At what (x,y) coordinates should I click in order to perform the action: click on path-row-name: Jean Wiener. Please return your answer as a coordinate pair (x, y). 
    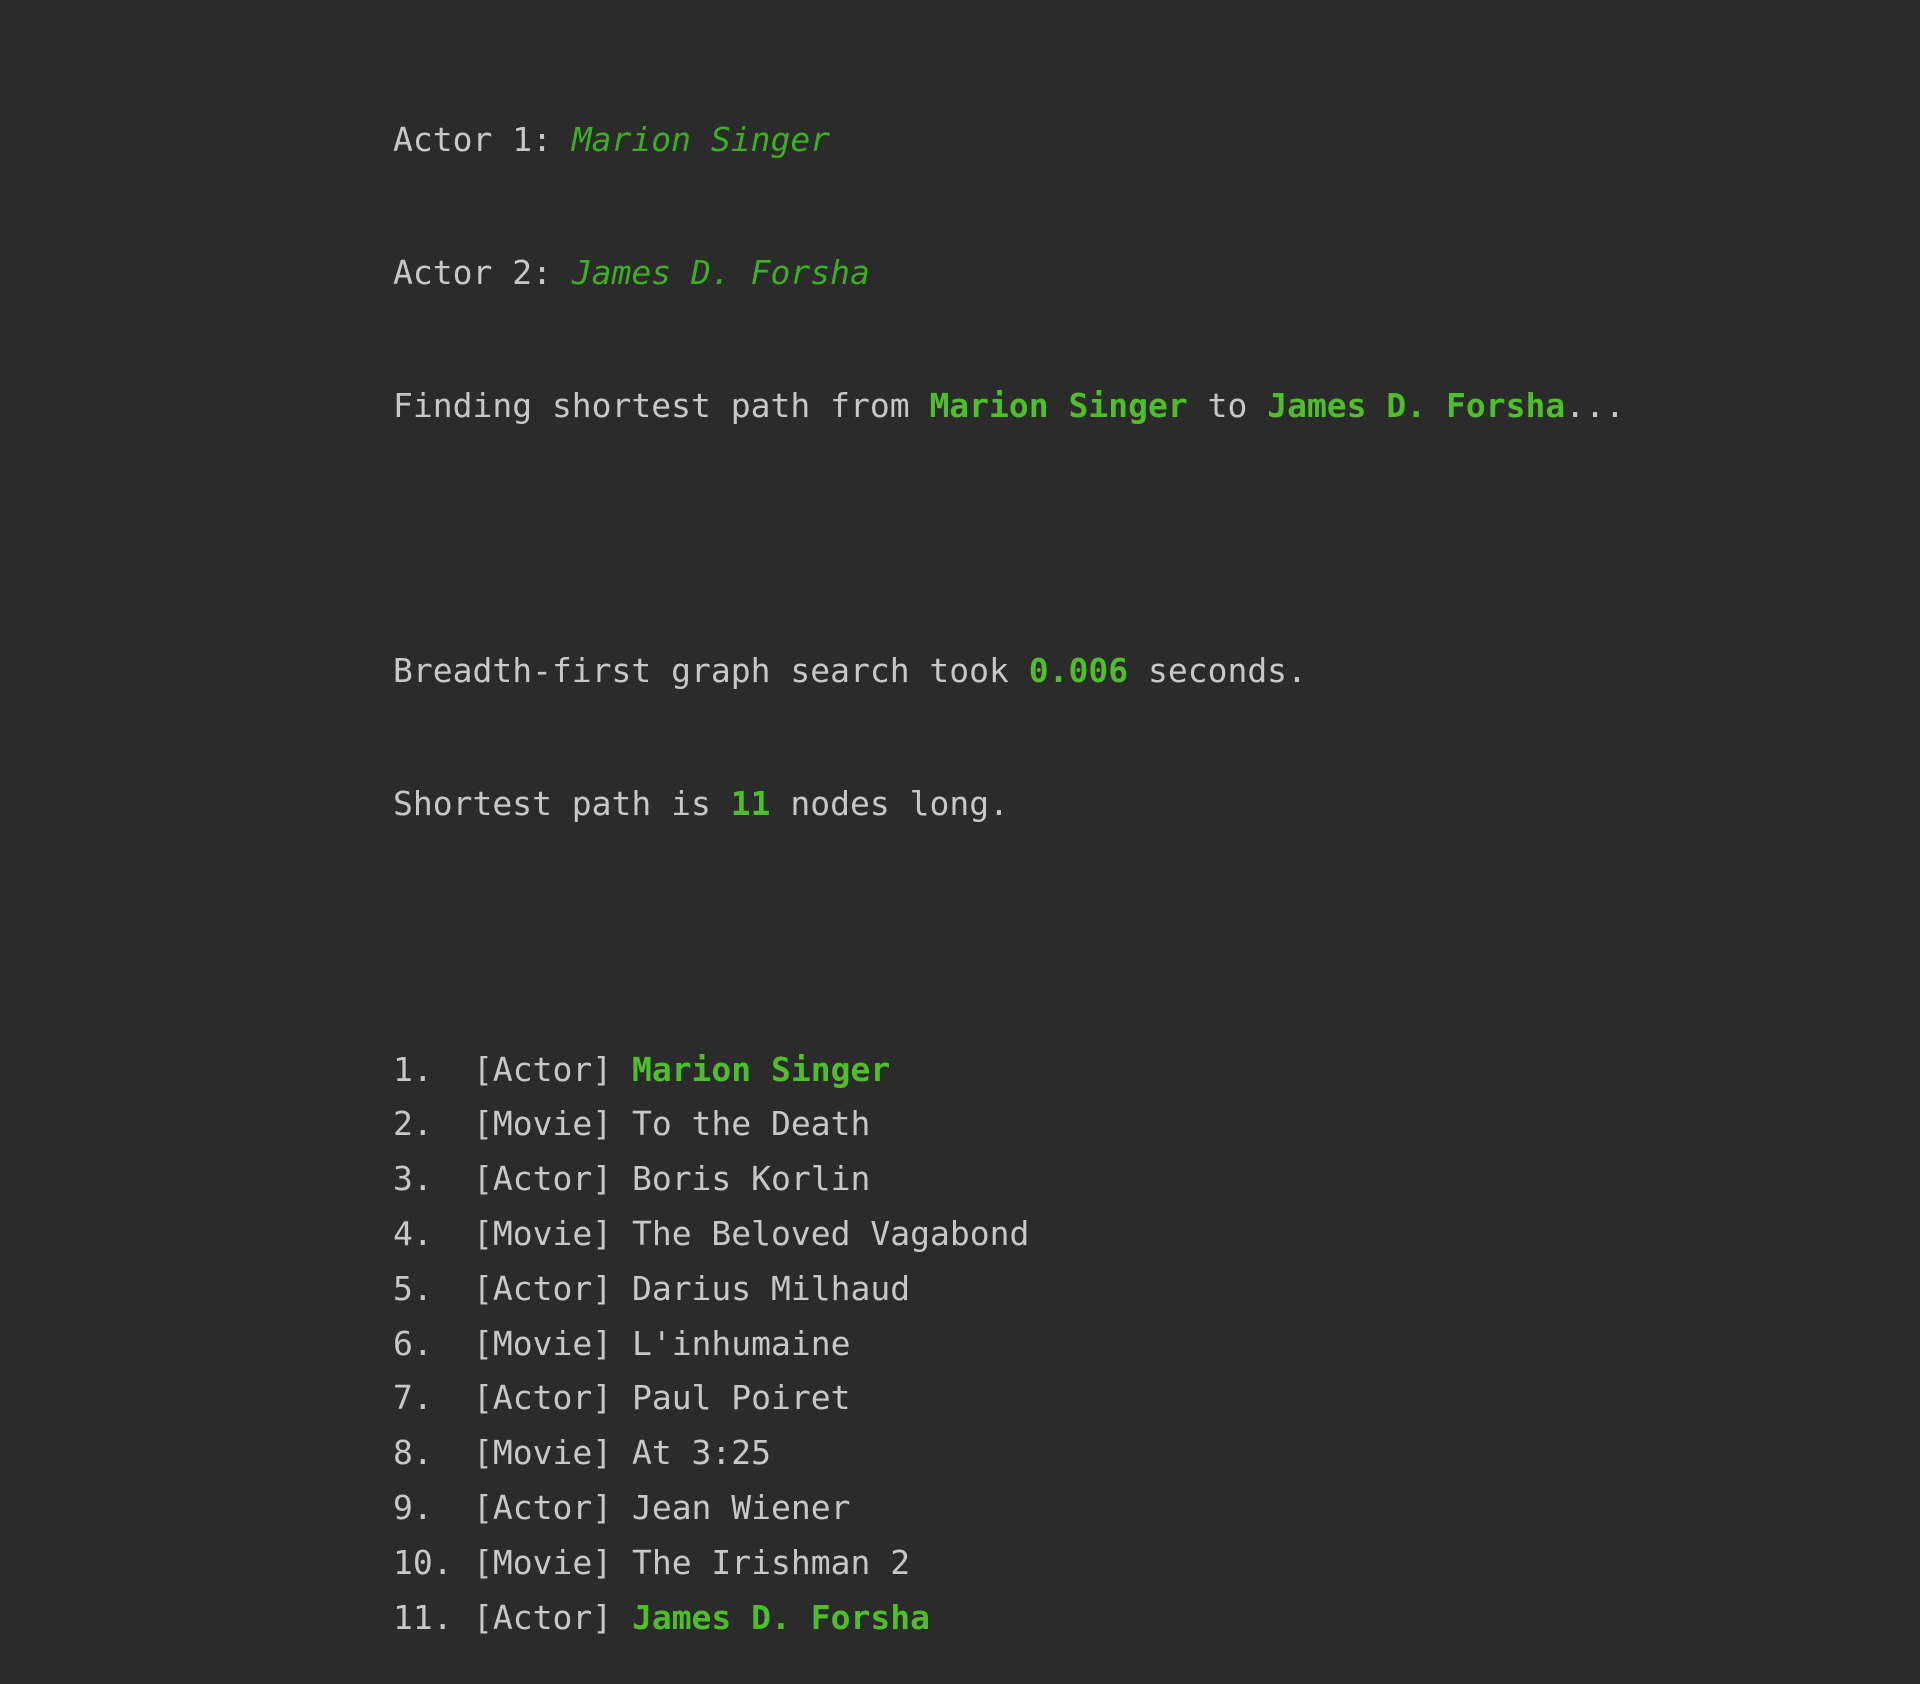
    Looking at the image, I should click on (741, 1507).